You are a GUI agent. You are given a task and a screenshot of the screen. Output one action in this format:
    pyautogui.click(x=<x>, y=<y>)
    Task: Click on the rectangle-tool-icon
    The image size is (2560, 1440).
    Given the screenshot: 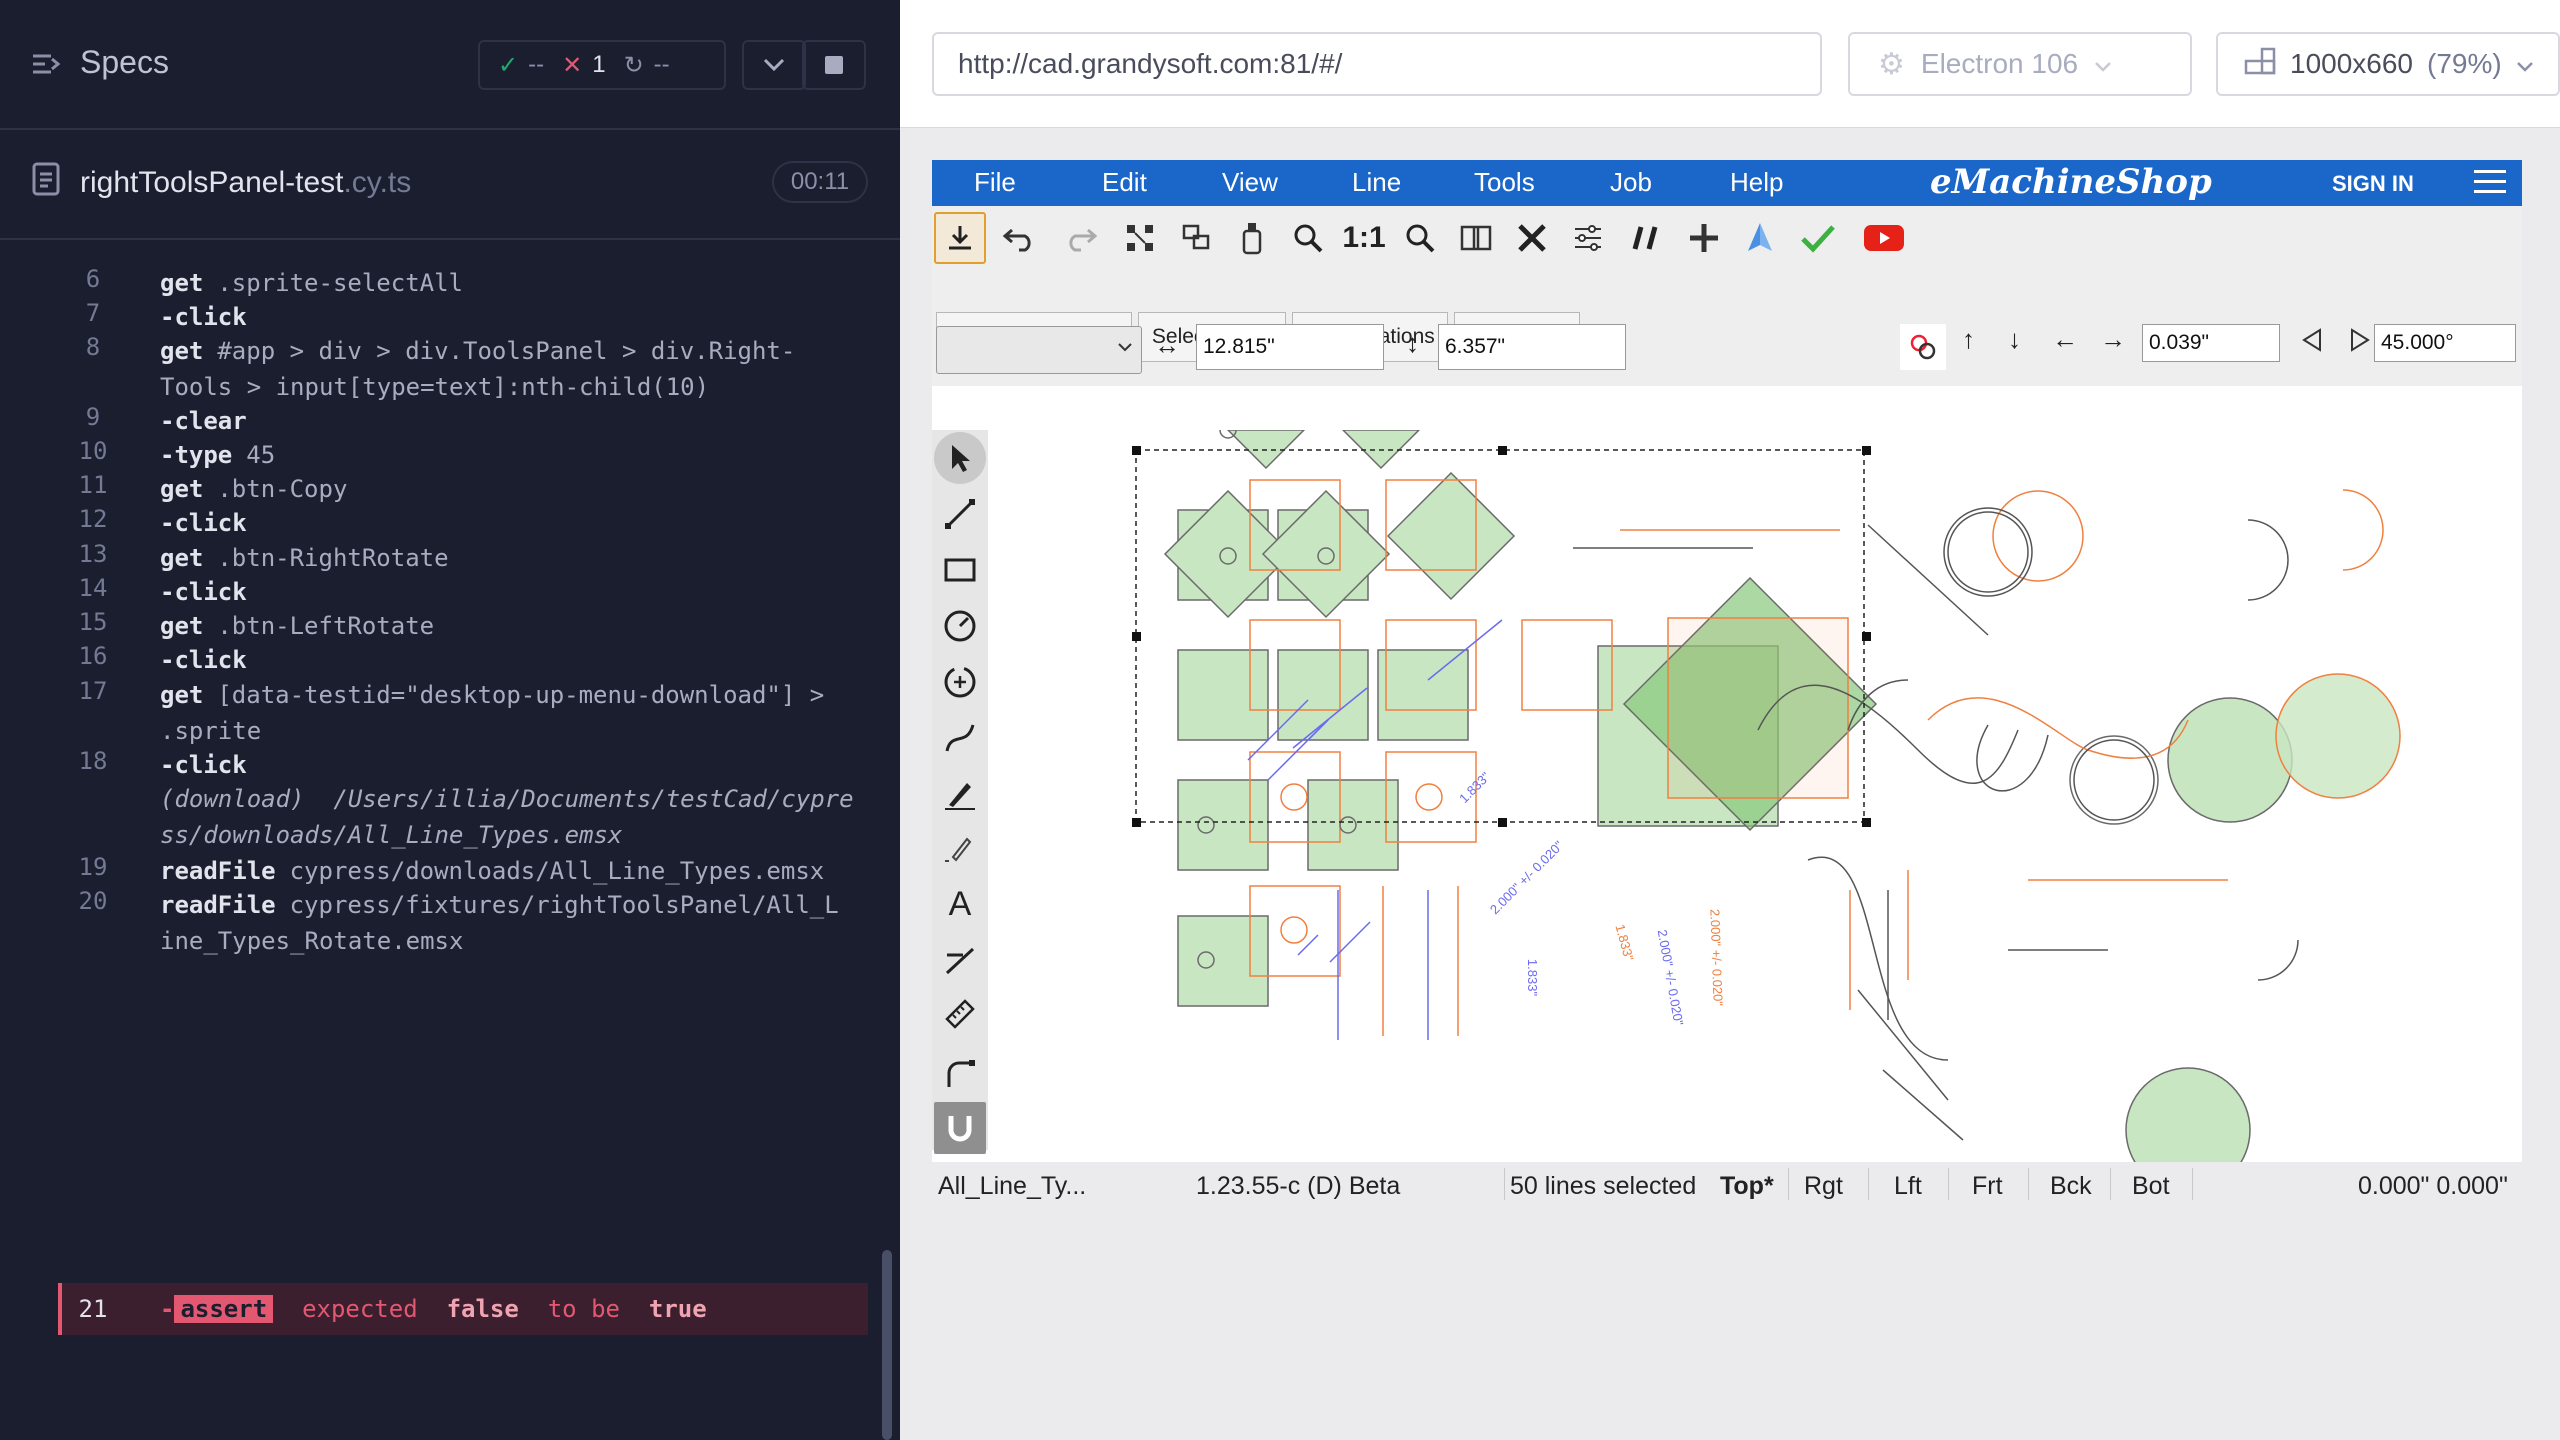 What is the action you would take?
    pyautogui.click(x=960, y=570)
    